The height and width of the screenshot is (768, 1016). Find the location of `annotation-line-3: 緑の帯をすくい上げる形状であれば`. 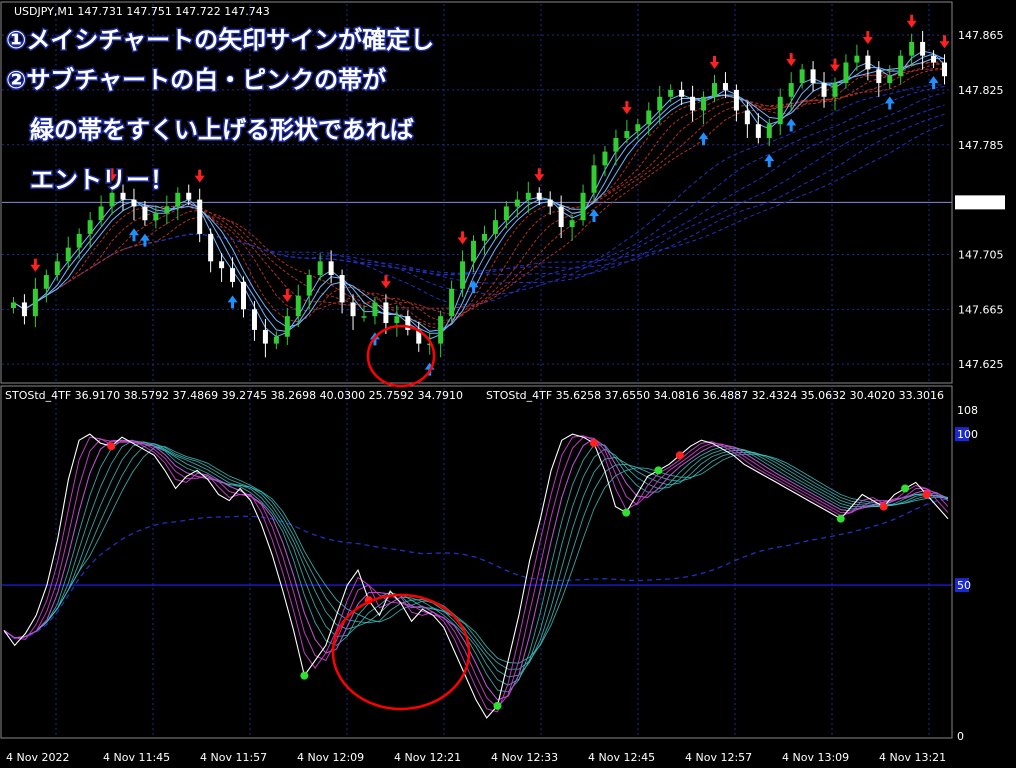

annotation-line-3: 緑の帯をすくい上げる形状であれば is located at coordinates (210, 130).